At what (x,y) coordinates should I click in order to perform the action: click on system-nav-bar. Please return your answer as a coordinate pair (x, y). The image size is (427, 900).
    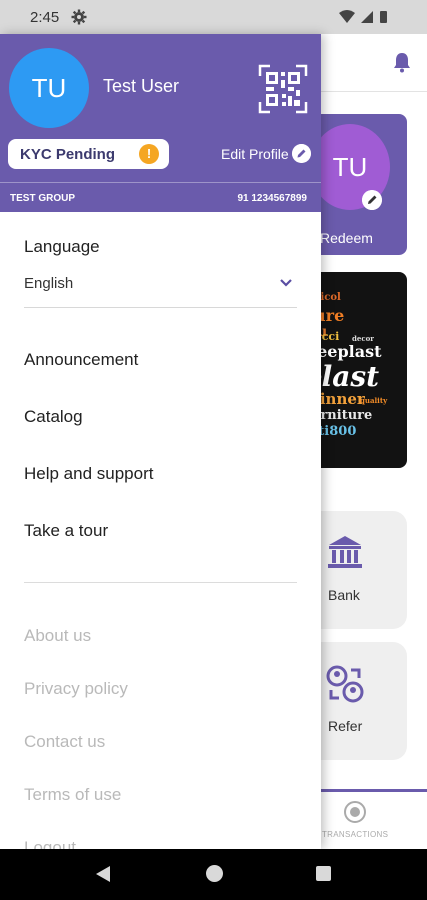
    Looking at the image, I should click on (213, 874).